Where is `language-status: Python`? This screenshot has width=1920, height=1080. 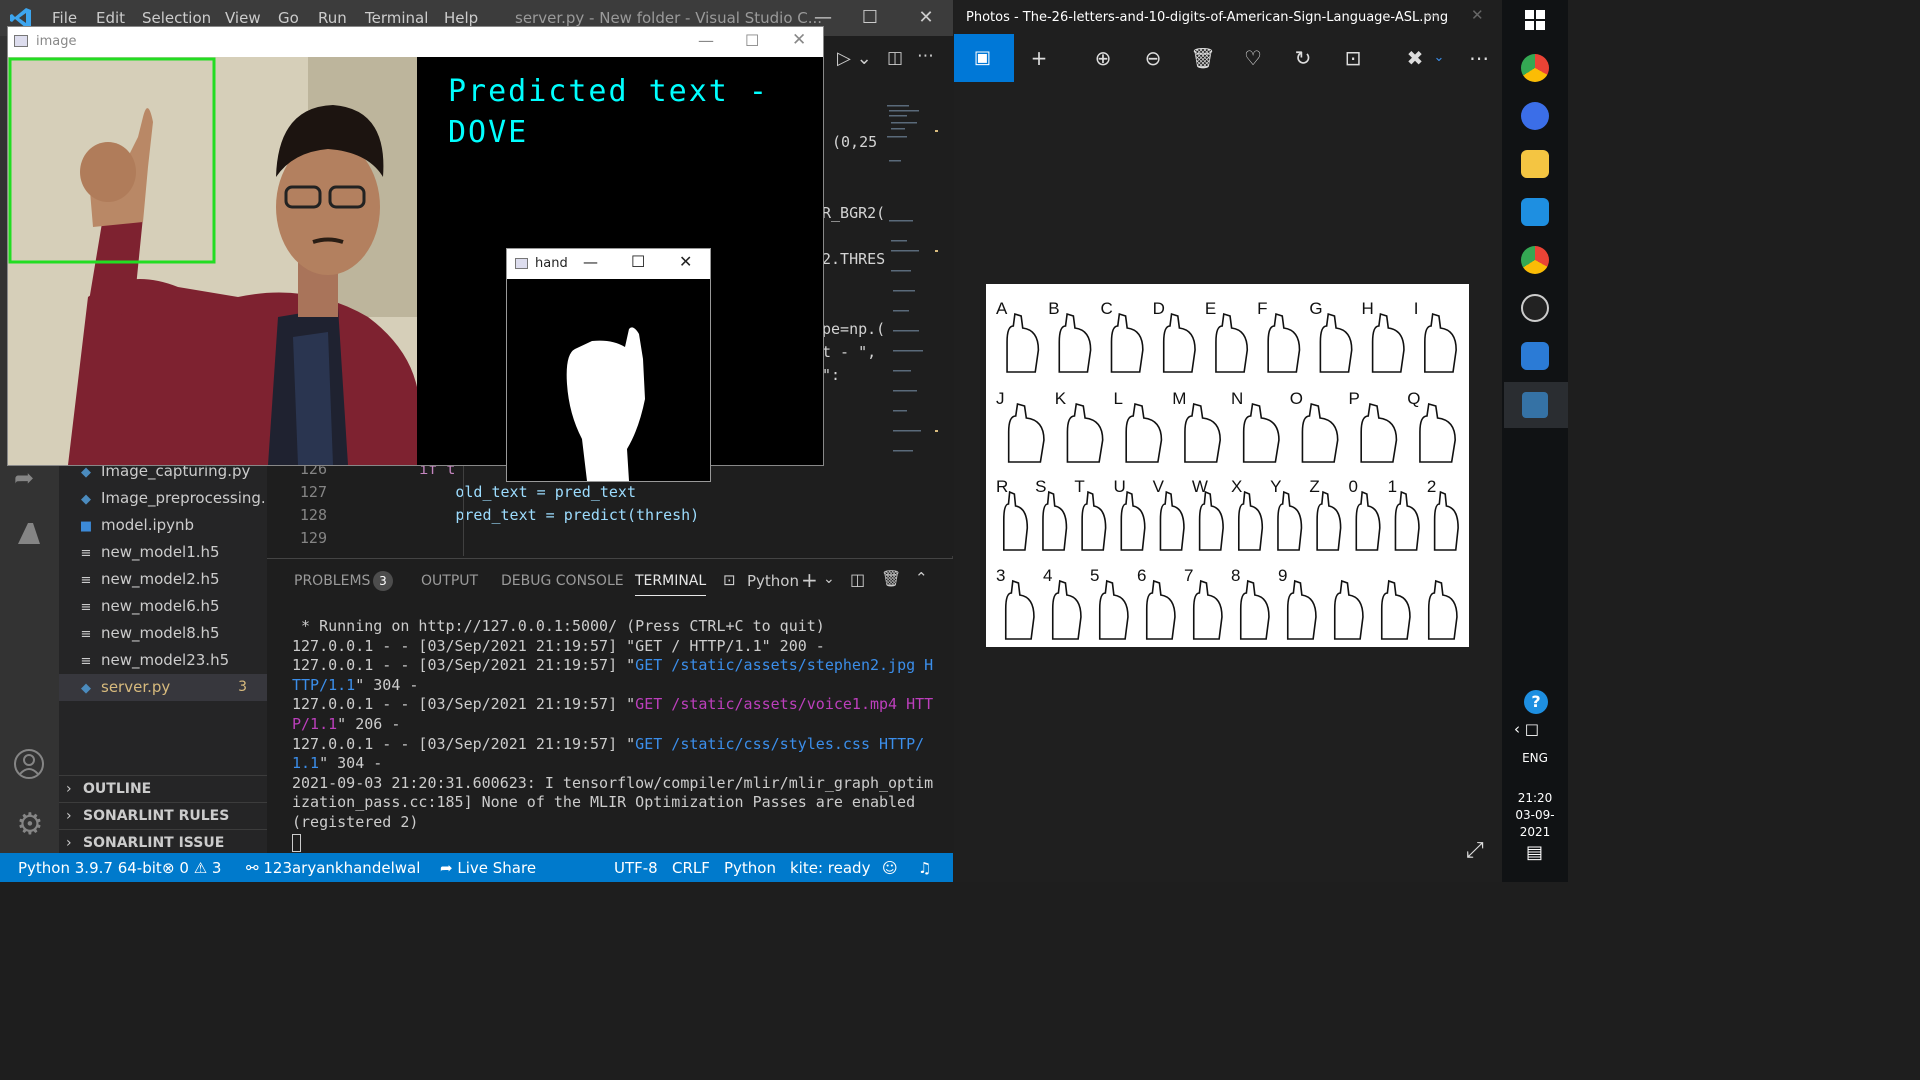 language-status: Python is located at coordinates (750, 868).